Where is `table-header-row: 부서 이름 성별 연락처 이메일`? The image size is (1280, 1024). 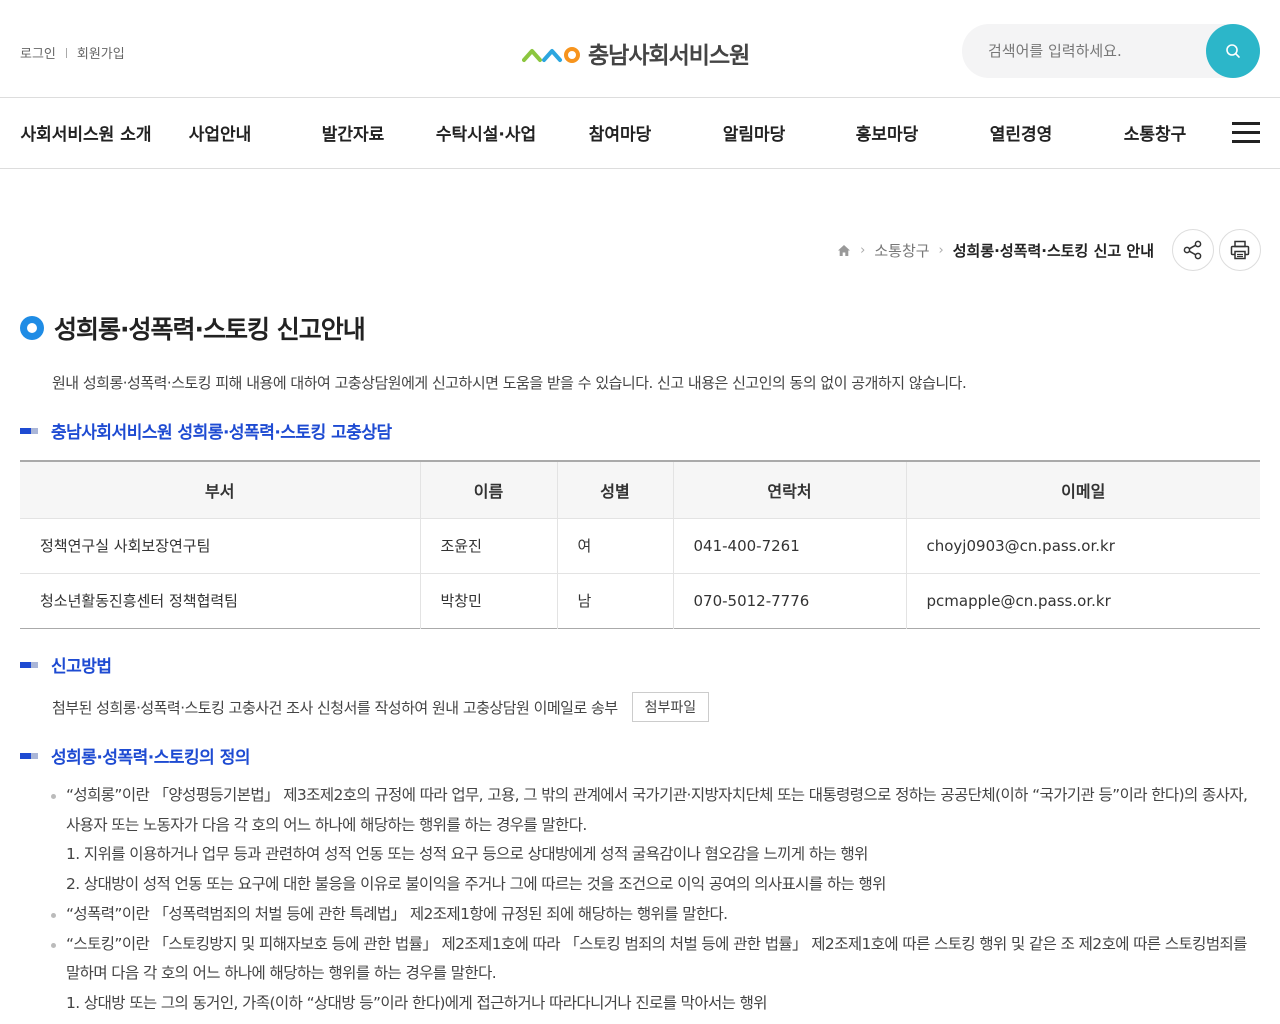
table-header-row: 부서 이름 성별 연락처 이메일 is located at coordinates (640, 489).